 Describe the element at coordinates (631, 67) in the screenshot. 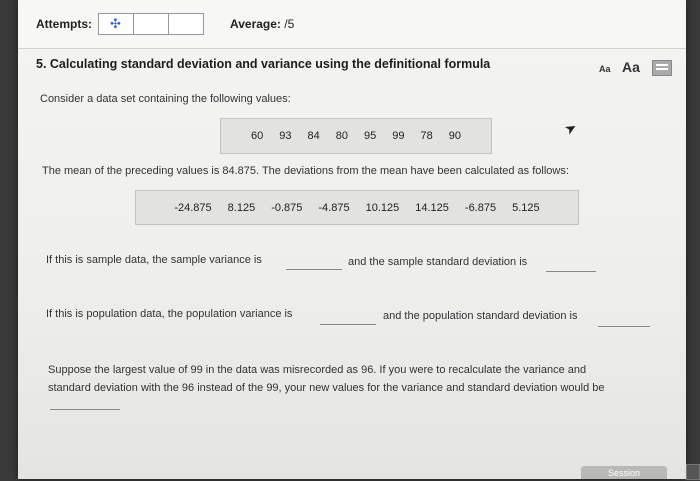

I see `font-increase-button: Aa` at that location.